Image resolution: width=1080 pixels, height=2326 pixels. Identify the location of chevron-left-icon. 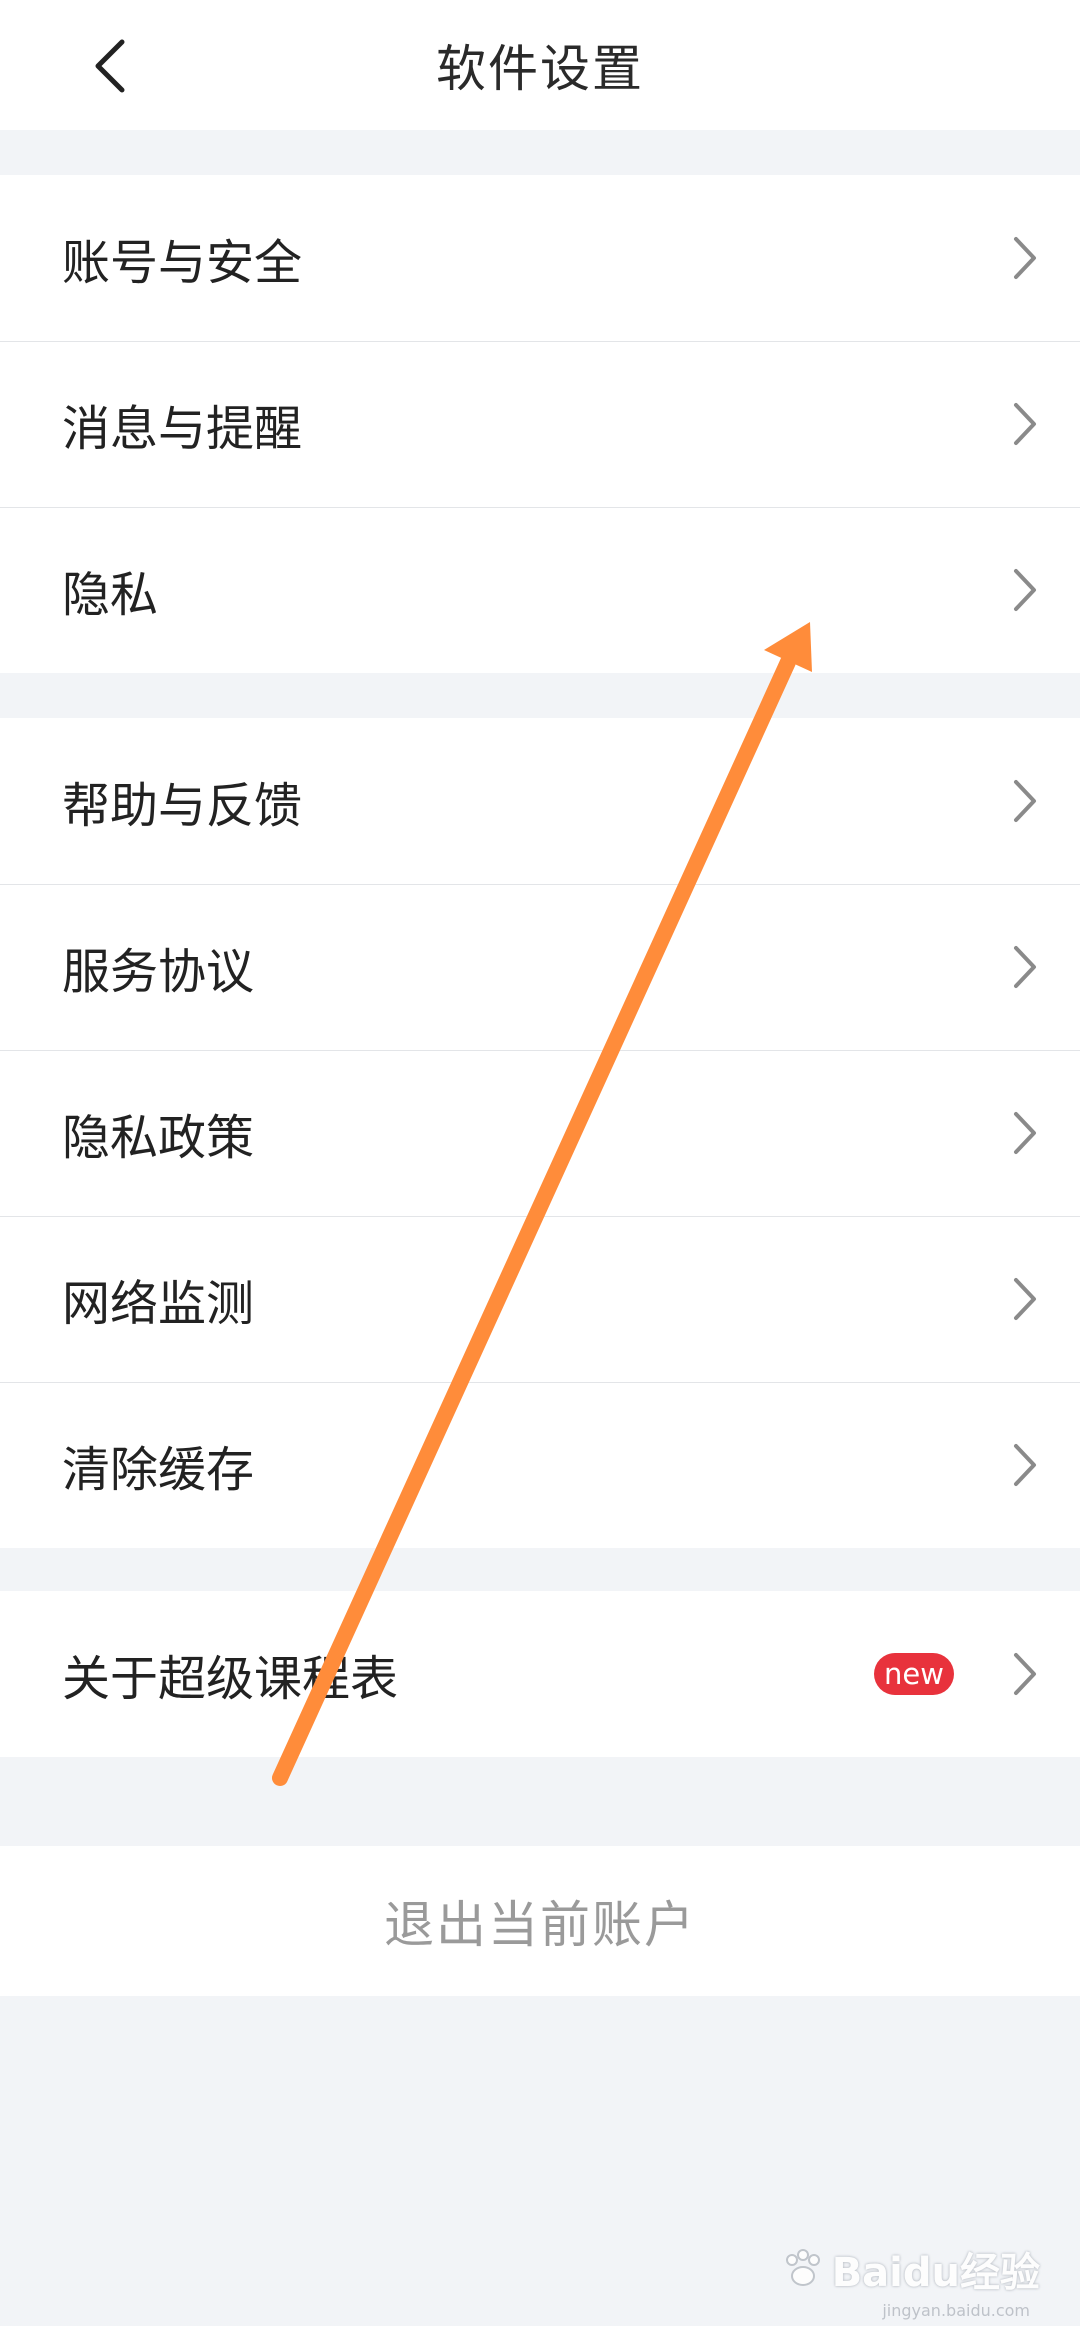
(110, 66).